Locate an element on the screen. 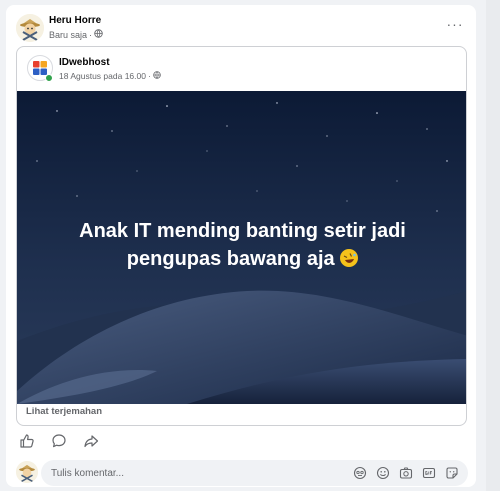 The image size is (500, 491). post-time: Baru saja is located at coordinates (68, 35).